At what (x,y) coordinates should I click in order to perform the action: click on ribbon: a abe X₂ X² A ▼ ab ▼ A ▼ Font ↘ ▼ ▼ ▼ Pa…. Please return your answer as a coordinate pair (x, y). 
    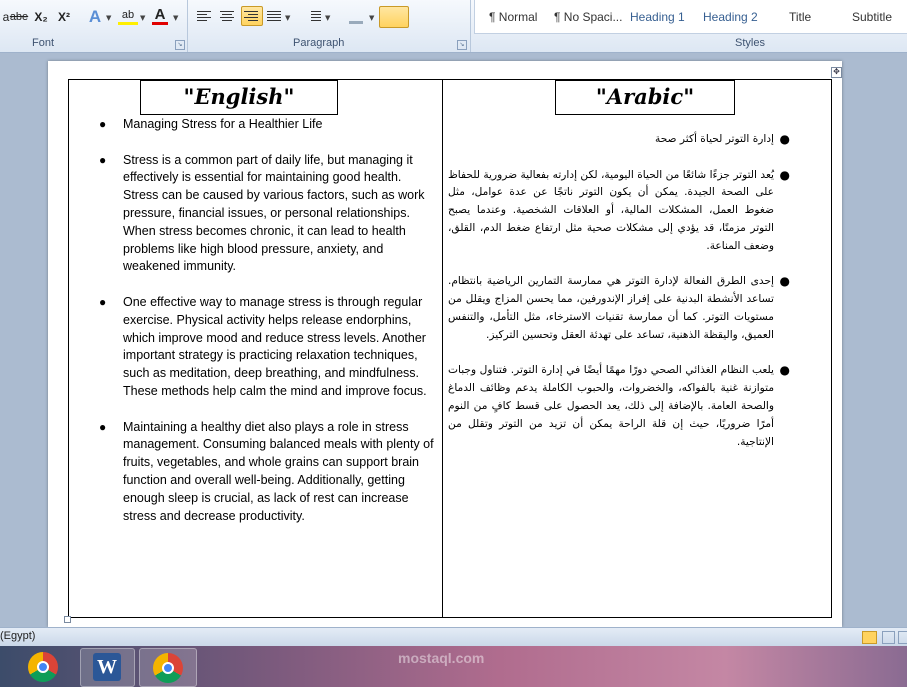
    Looking at the image, I should click on (453, 26).